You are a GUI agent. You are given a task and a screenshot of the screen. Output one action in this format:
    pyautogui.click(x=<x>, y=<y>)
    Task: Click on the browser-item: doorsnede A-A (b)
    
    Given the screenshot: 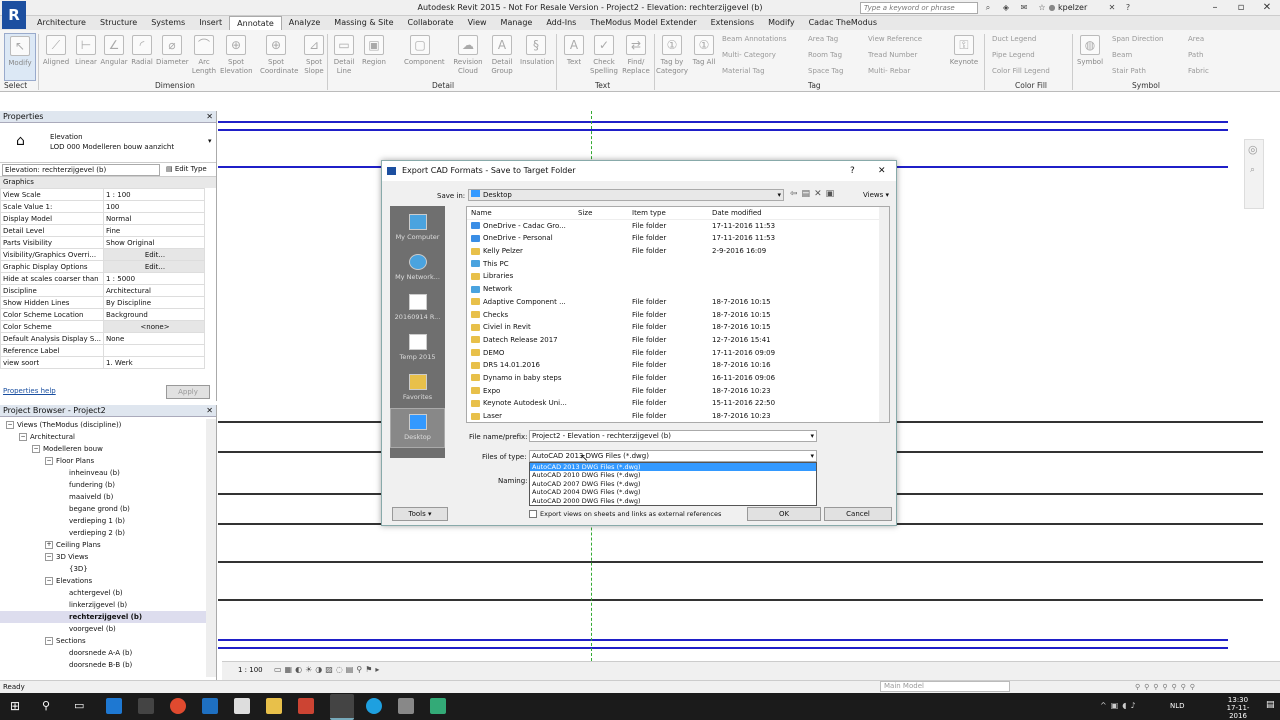 What is the action you would take?
    pyautogui.click(x=108, y=653)
    